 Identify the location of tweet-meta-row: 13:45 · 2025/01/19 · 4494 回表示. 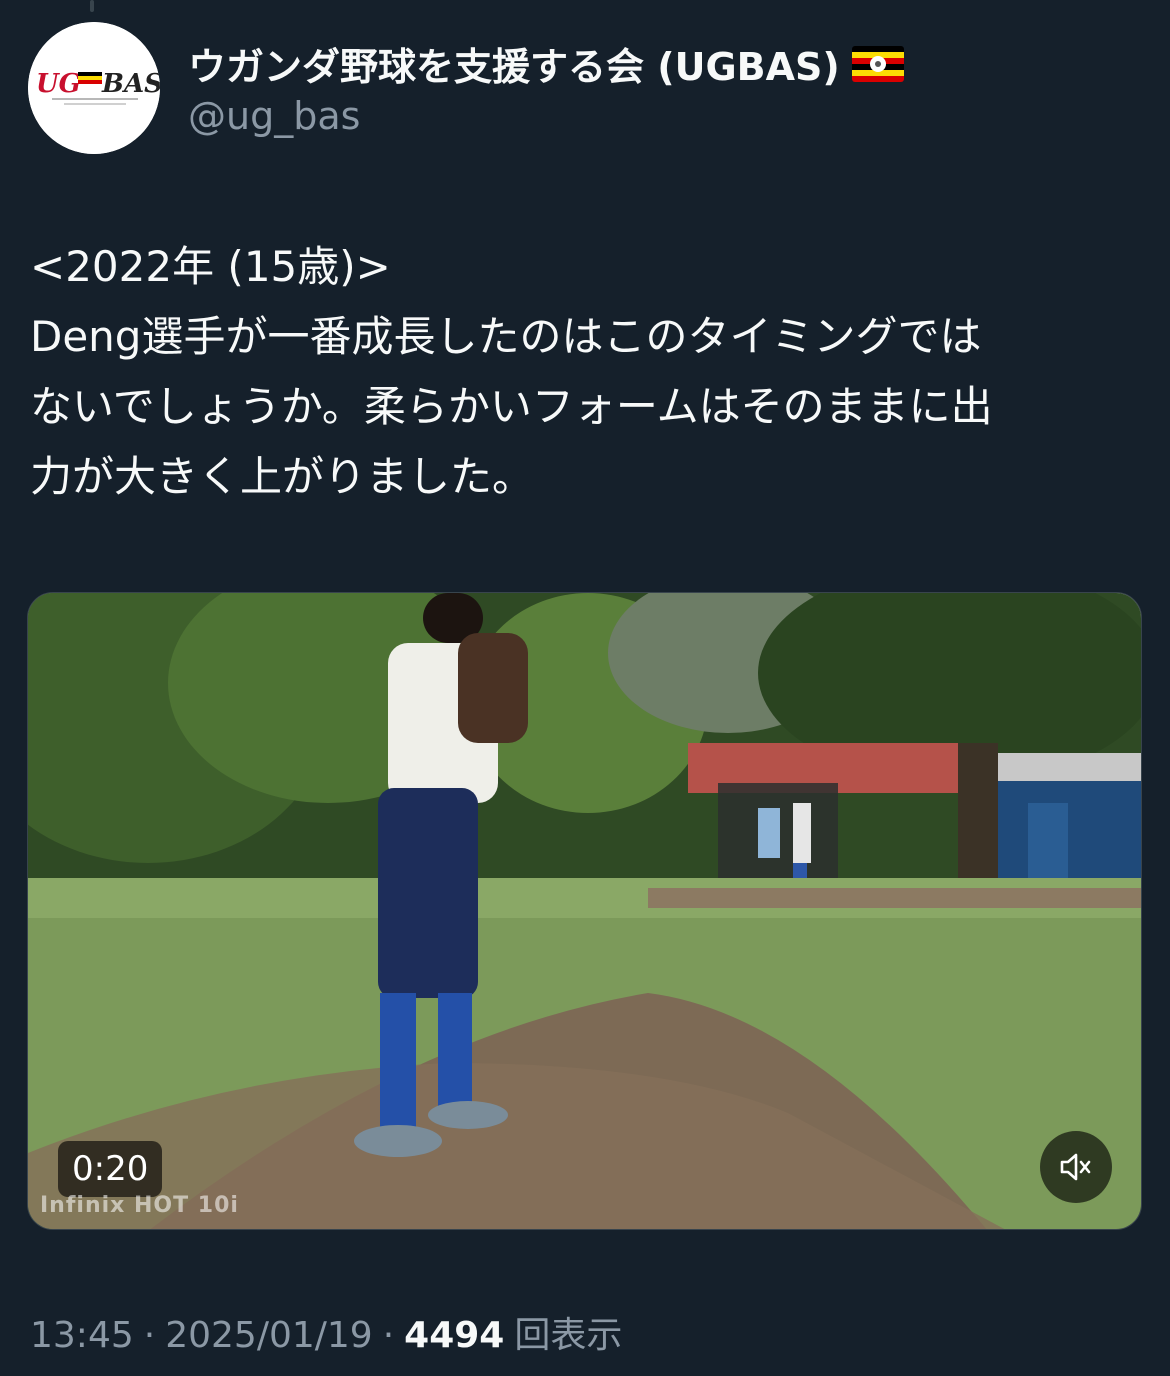
(326, 1332).